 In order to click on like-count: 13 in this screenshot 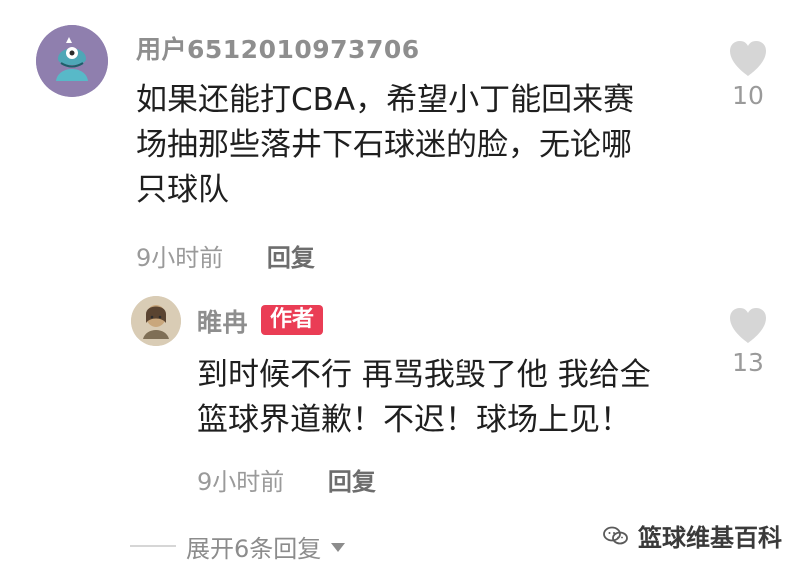, I will do `click(748, 362)`.